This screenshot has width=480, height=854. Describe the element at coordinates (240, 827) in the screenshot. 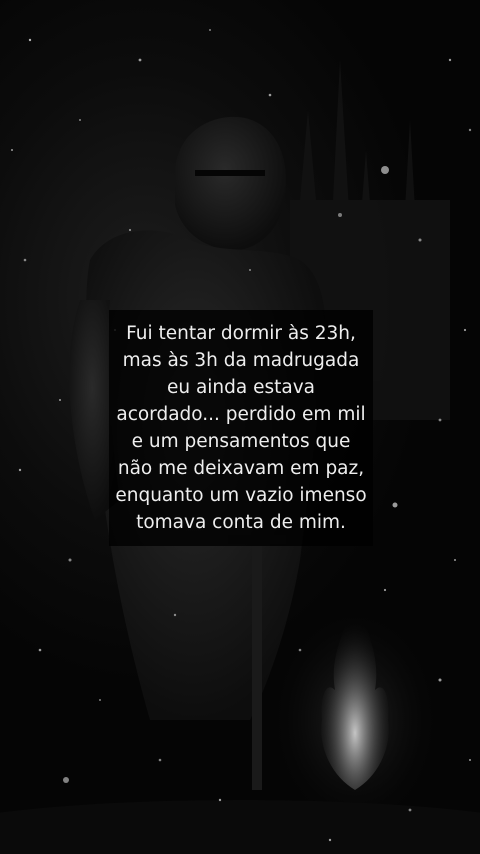

I see `ground` at that location.